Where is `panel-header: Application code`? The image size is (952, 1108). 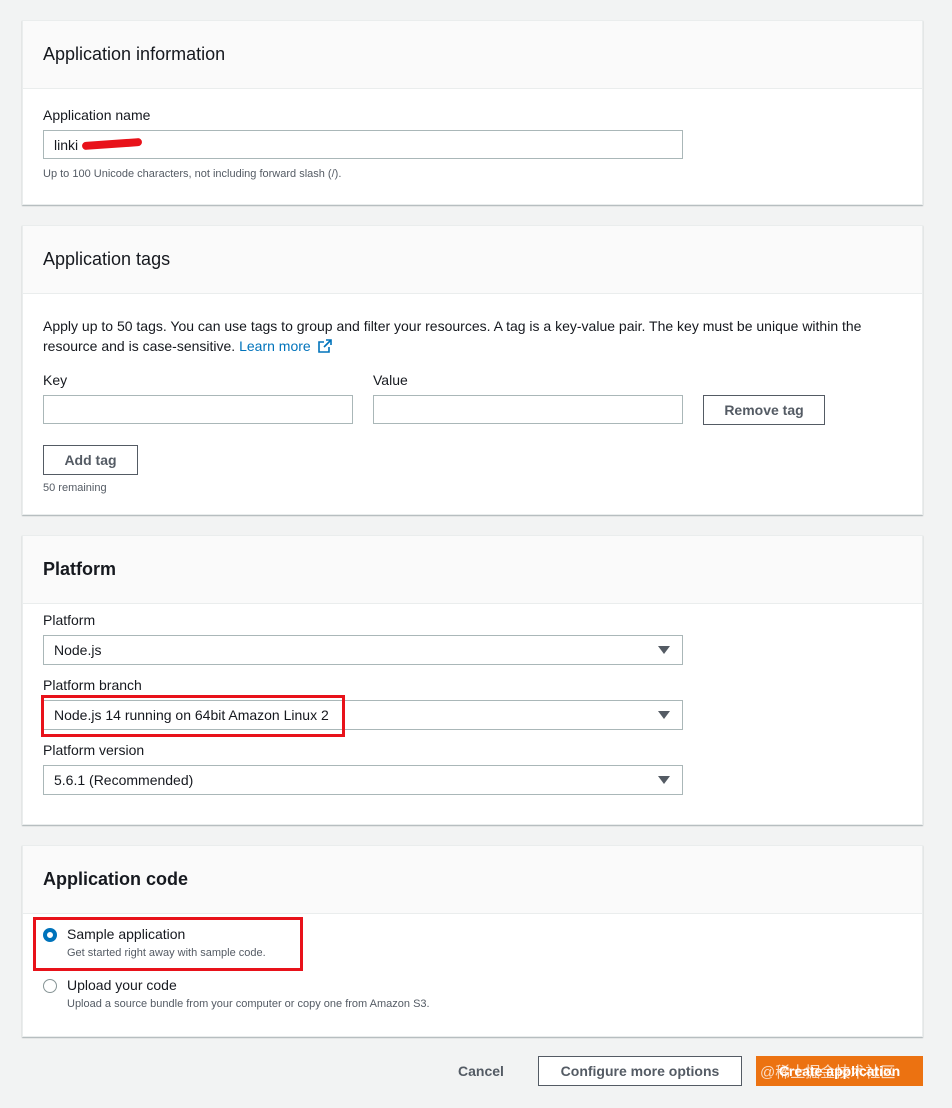
panel-header: Application code is located at coordinates (472, 880).